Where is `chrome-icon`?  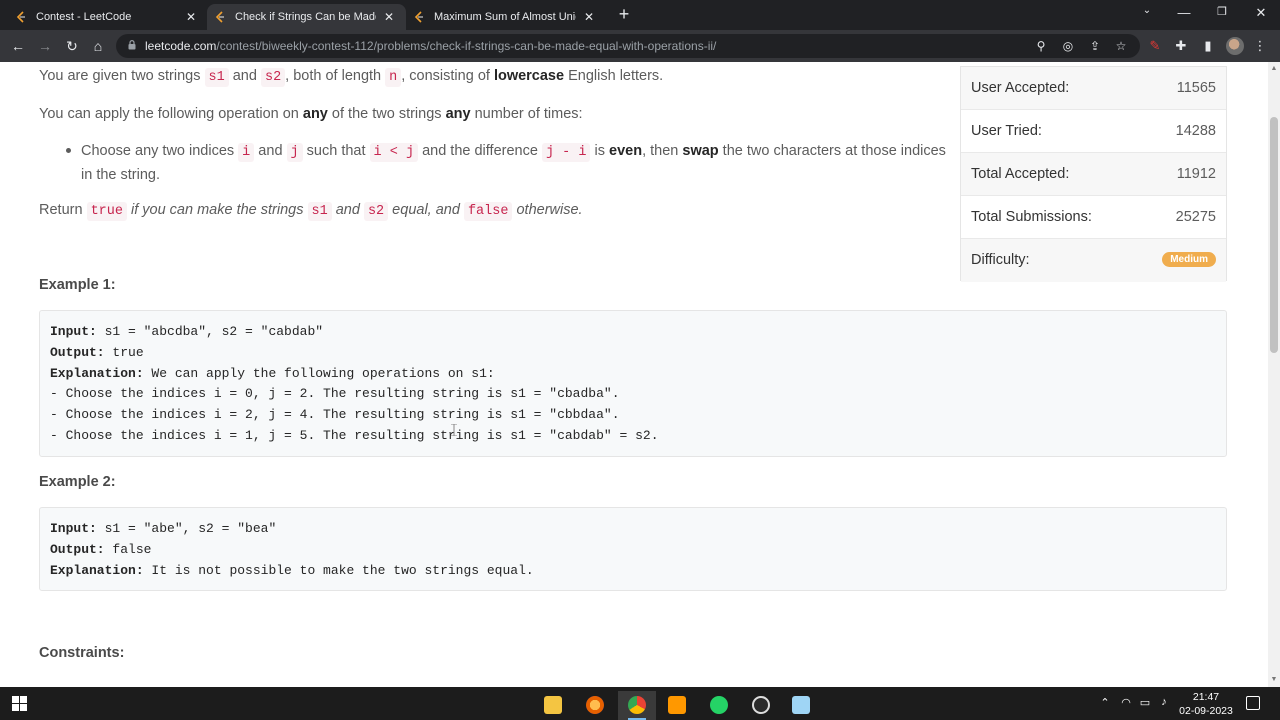
chrome-icon is located at coordinates (637, 705).